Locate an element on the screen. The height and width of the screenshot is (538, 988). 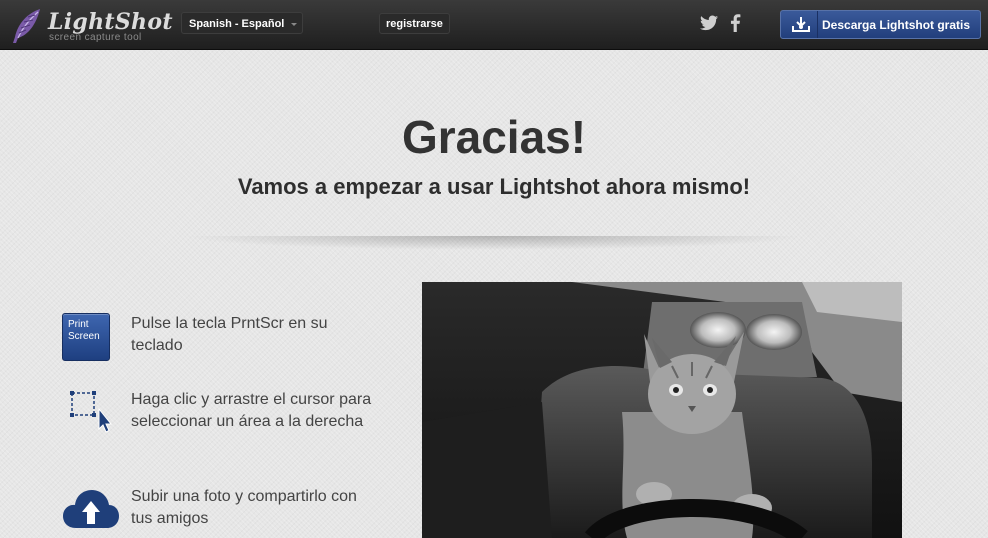
language-select: Spanish - Español is located at coordinates (242, 23).